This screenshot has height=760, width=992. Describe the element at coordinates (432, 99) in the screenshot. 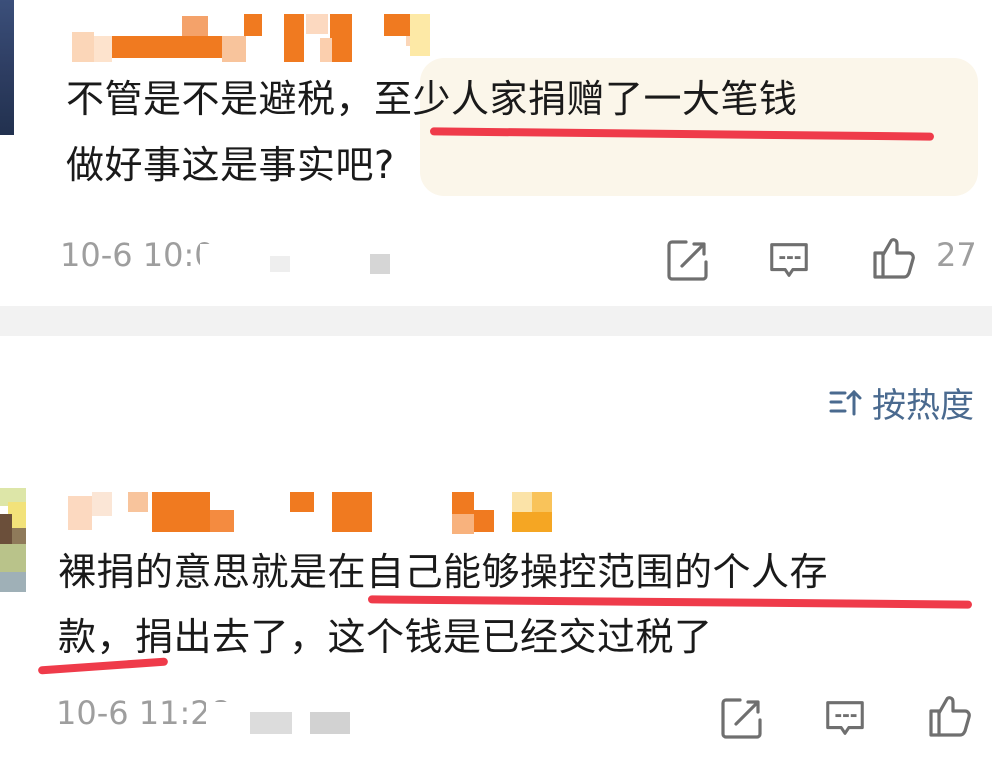

I see `comment-text-line: 不管是不是避税，至少人家捐赠了一大笔钱` at that location.